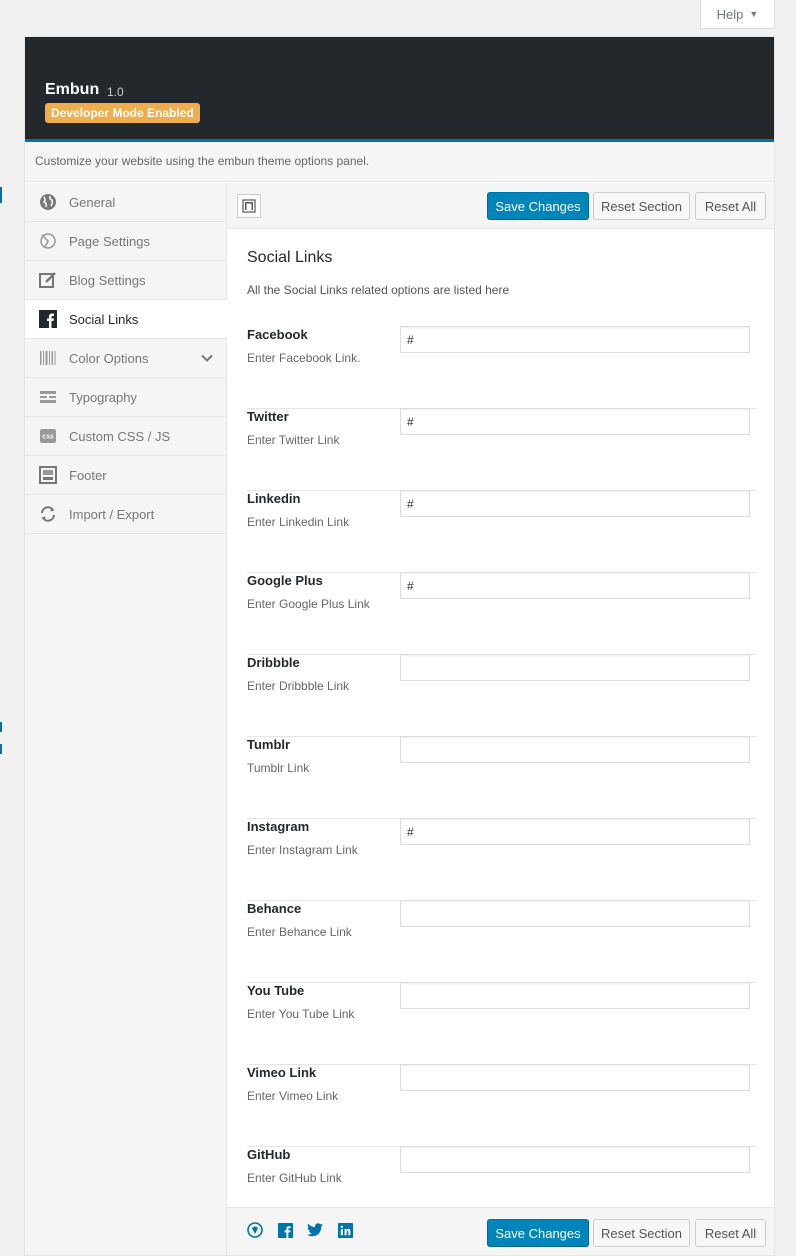  Describe the element at coordinates (269, 744) in the screenshot. I see `field-label: Tumblr` at that location.